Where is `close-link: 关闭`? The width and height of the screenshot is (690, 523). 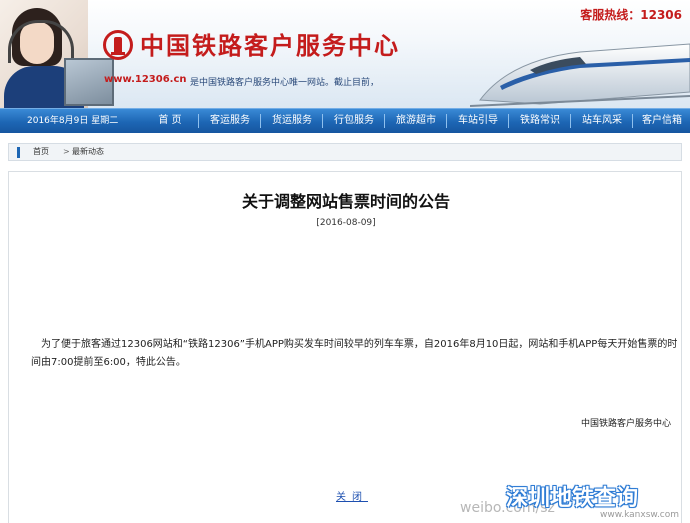 close-link: 关闭 is located at coordinates (352, 495).